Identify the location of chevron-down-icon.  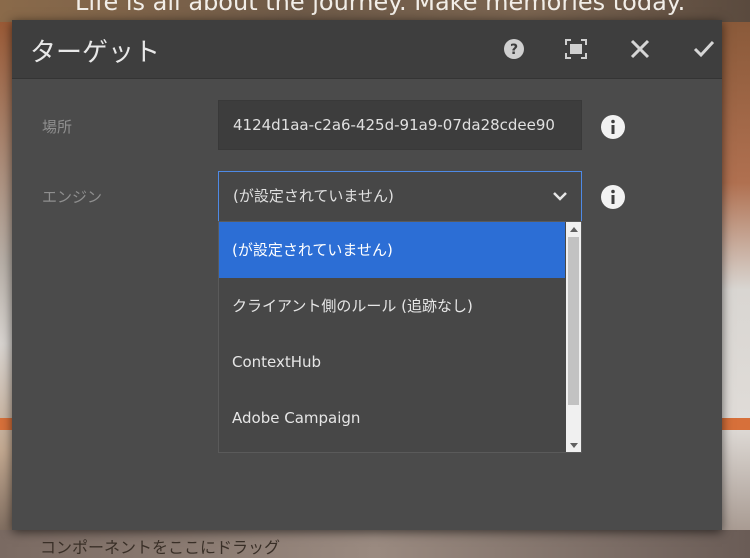
(560, 196).